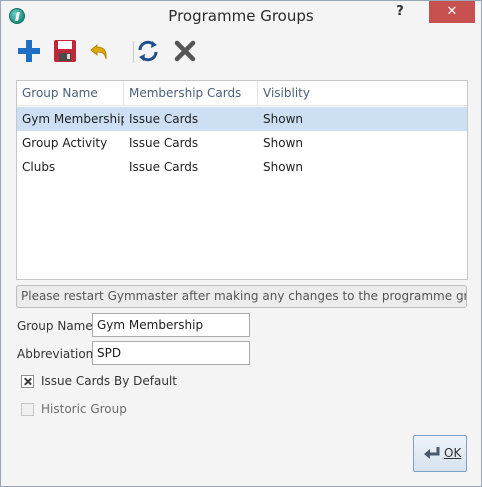 Image resolution: width=482 pixels, height=487 pixels. What do you see at coordinates (452, 12) in the screenshot?
I see `close-button: ✕` at bounding box center [452, 12].